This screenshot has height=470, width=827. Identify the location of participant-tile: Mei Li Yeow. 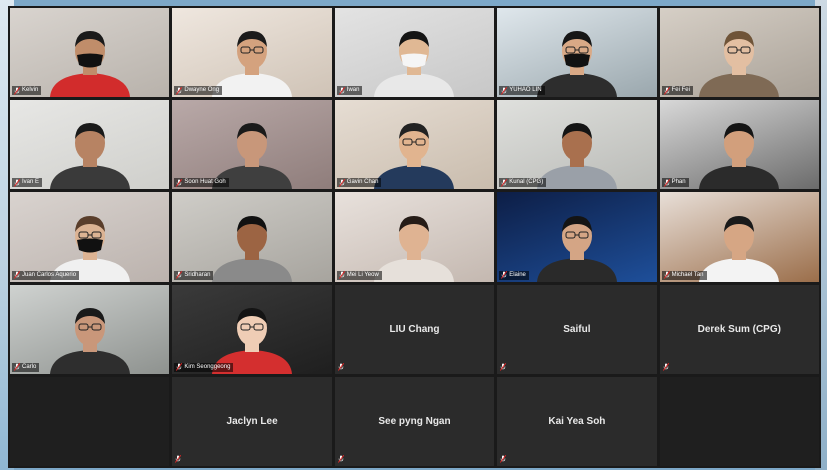
(414, 237).